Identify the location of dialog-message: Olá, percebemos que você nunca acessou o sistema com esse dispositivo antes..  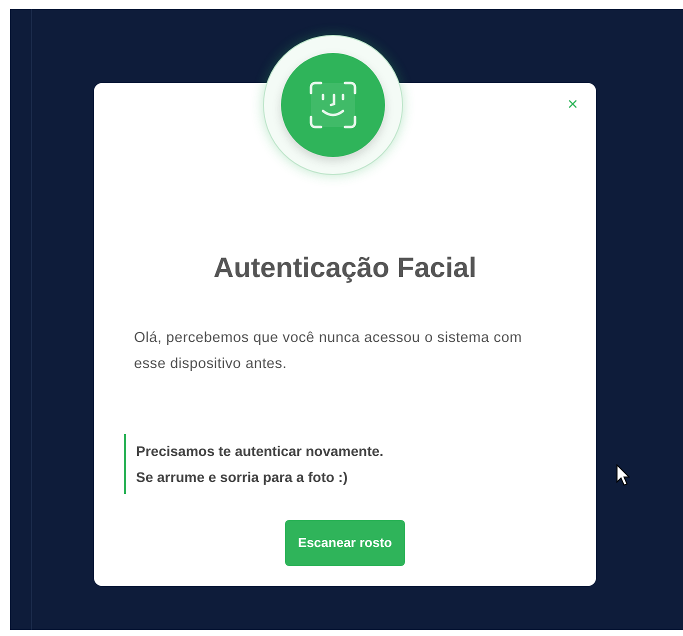
(328, 351).